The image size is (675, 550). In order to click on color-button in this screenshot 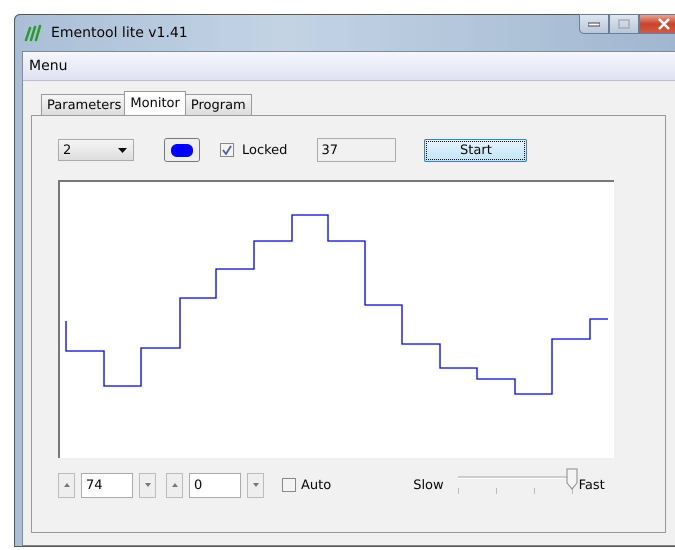, I will do `click(182, 150)`.